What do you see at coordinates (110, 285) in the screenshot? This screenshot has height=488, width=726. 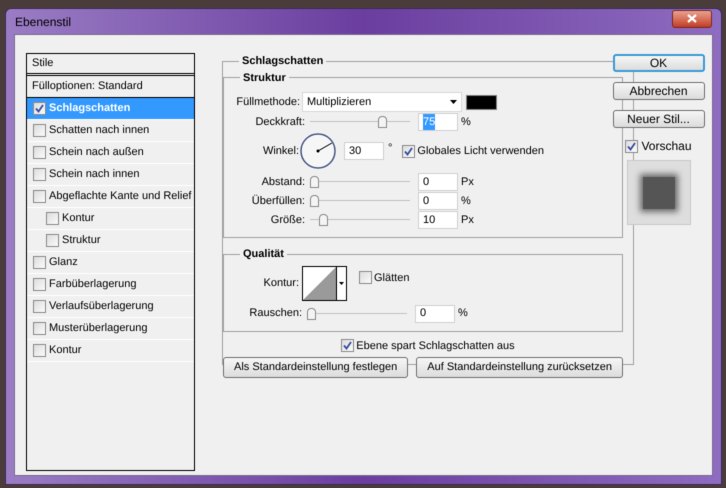 I see `list-item: Farbüberlagerung` at bounding box center [110, 285].